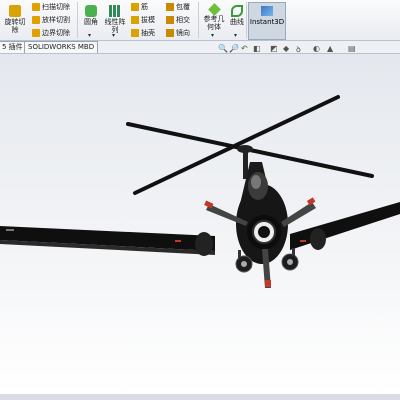 This screenshot has height=400, width=400. Describe the element at coordinates (36, 20) in the screenshot. I see `loft-cut-icon` at that location.